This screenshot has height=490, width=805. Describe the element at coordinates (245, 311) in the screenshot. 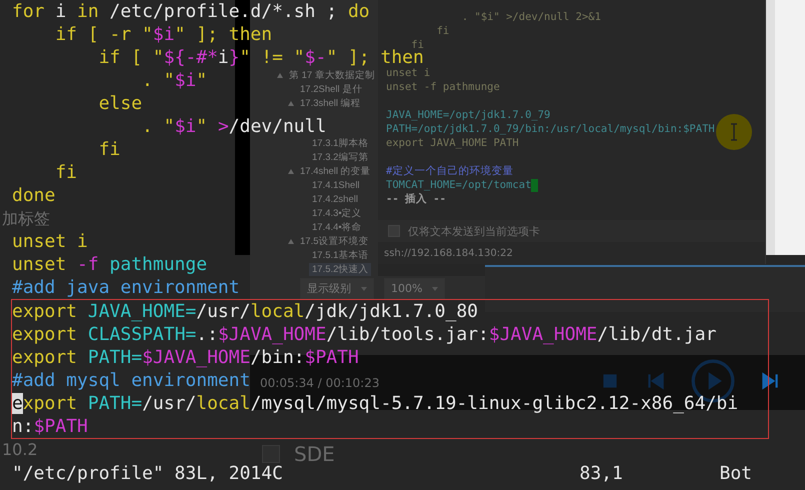

I see `code-line: export JAVA_HOME=/usr/local/jdk/jdk1.7.0_80` at that location.